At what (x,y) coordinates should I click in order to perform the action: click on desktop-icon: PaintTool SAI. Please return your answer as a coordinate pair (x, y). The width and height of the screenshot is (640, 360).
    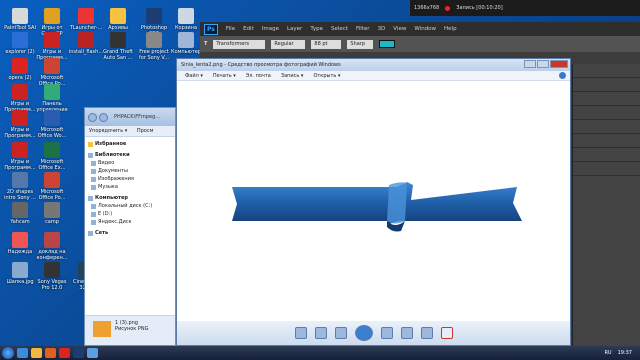
    Looking at the image, I should click on (20, 19).